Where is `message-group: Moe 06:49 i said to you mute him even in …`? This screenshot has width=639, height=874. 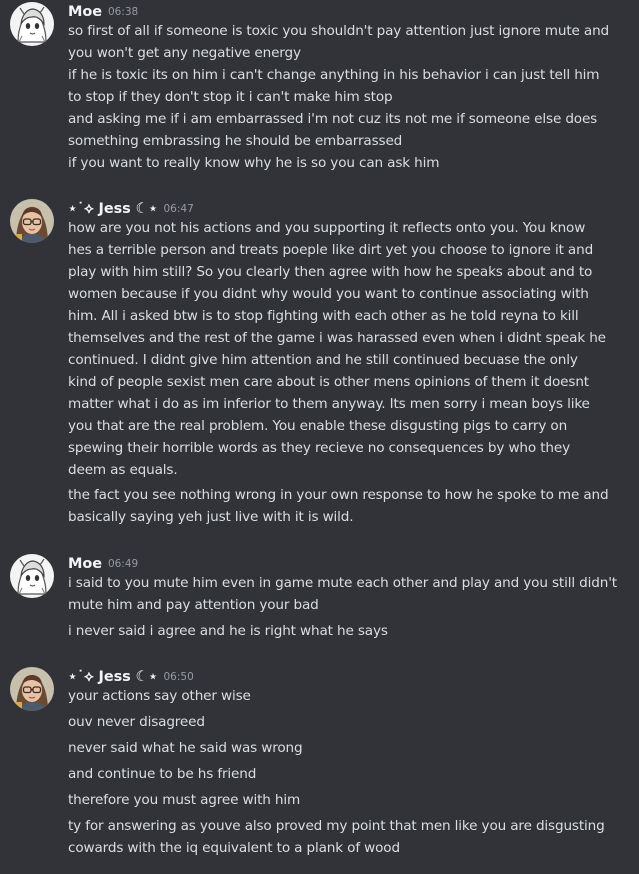
message-group: Moe 06:49 i said to you mute him even in … is located at coordinates (319, 598).